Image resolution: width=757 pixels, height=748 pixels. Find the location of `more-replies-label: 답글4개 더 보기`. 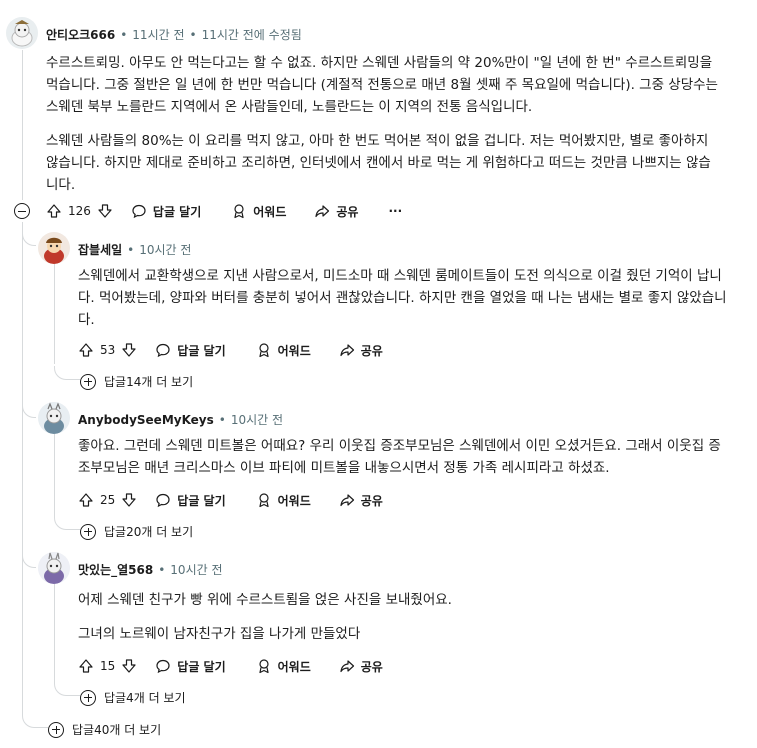

more-replies-label: 답글4개 더 보기 is located at coordinates (145, 698).